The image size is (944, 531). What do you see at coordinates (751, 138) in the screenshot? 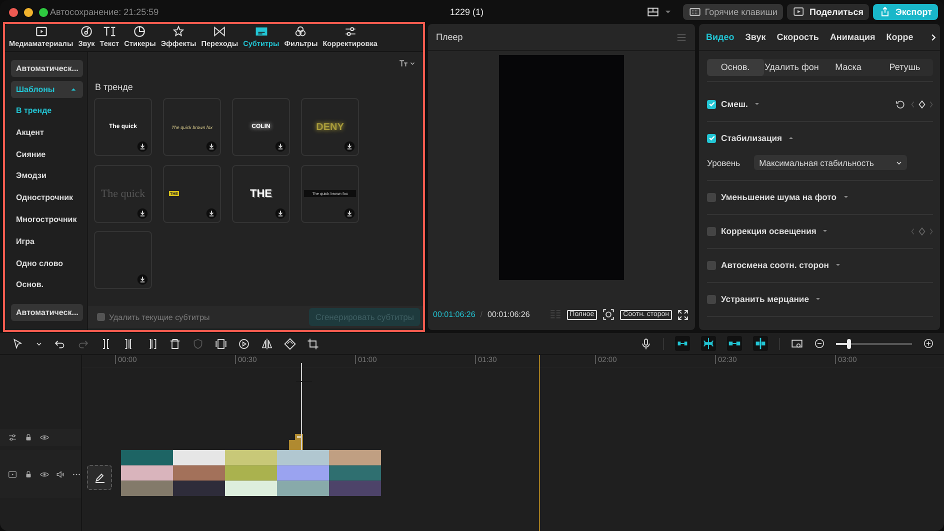
I see `section-title: Стабилизация` at bounding box center [751, 138].